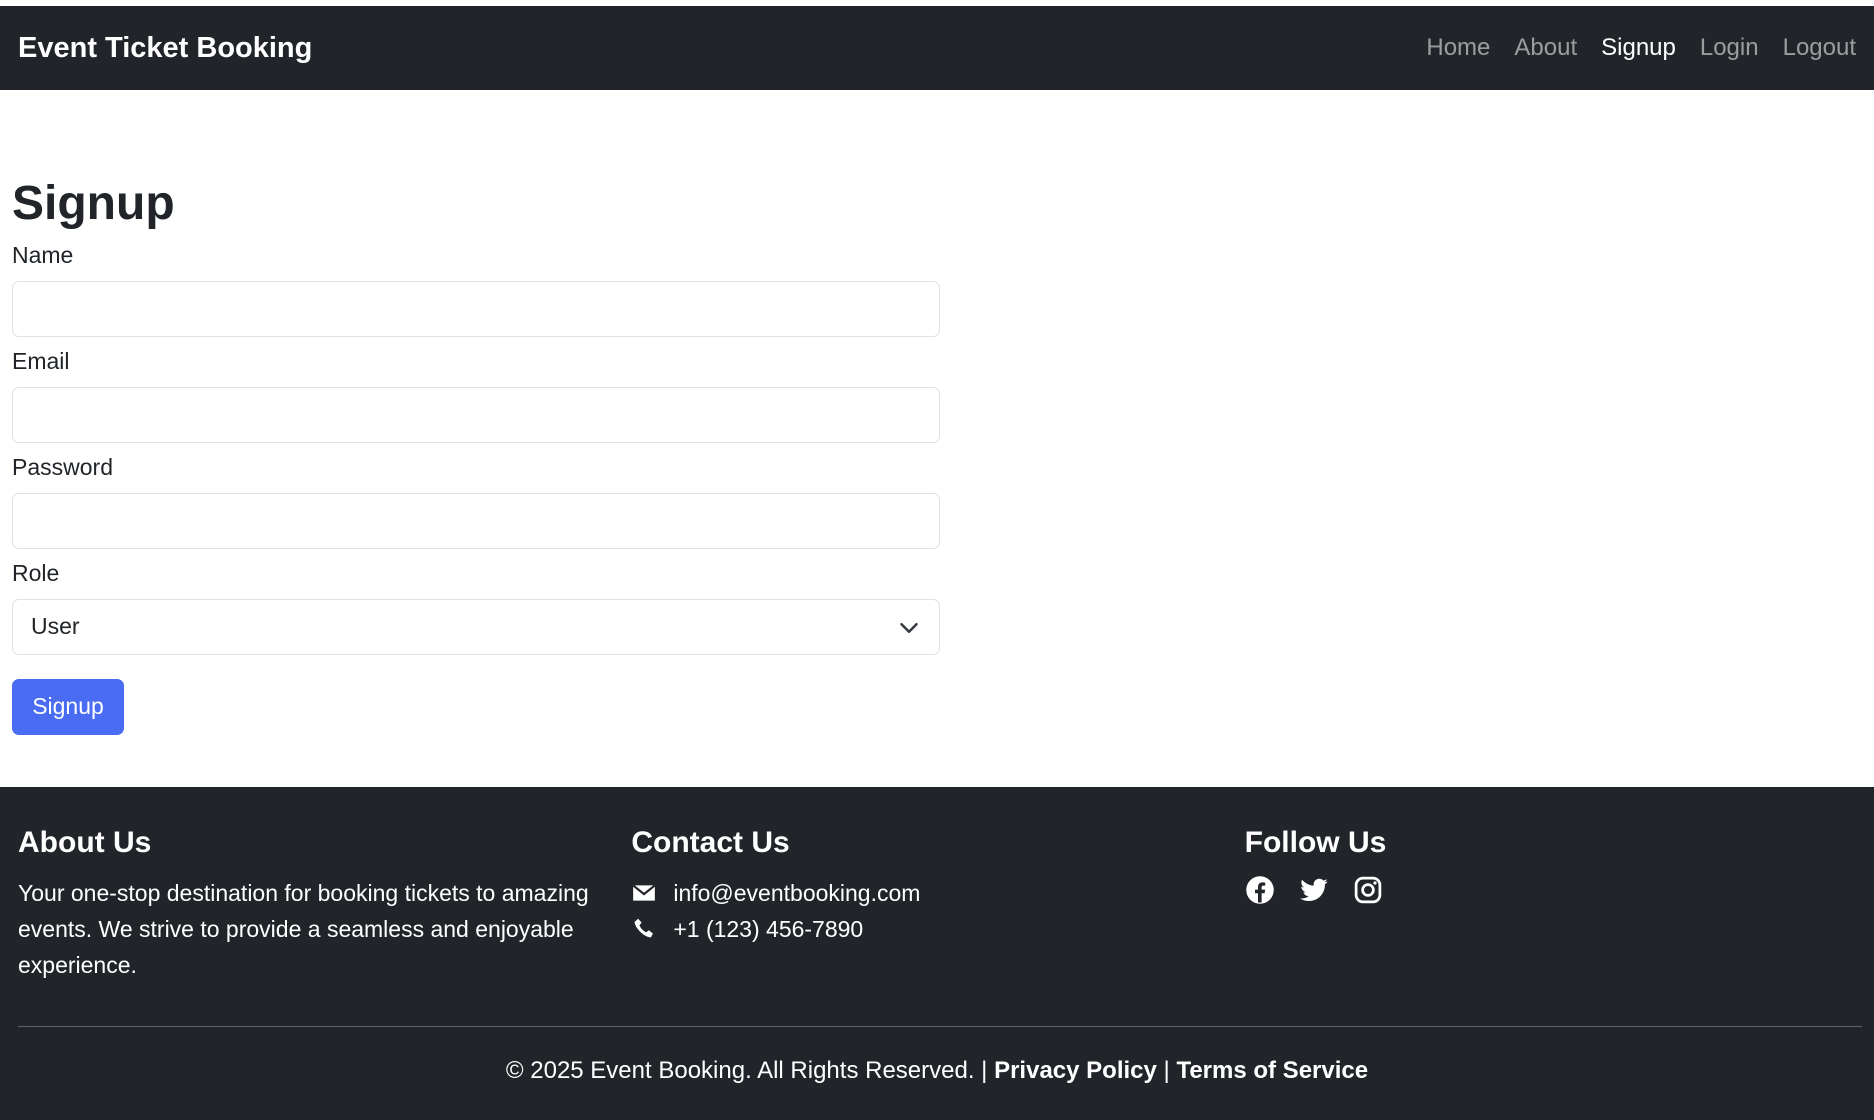 The width and height of the screenshot is (1874, 1120). Describe the element at coordinates (476, 520) in the screenshot. I see `password-field` at that location.